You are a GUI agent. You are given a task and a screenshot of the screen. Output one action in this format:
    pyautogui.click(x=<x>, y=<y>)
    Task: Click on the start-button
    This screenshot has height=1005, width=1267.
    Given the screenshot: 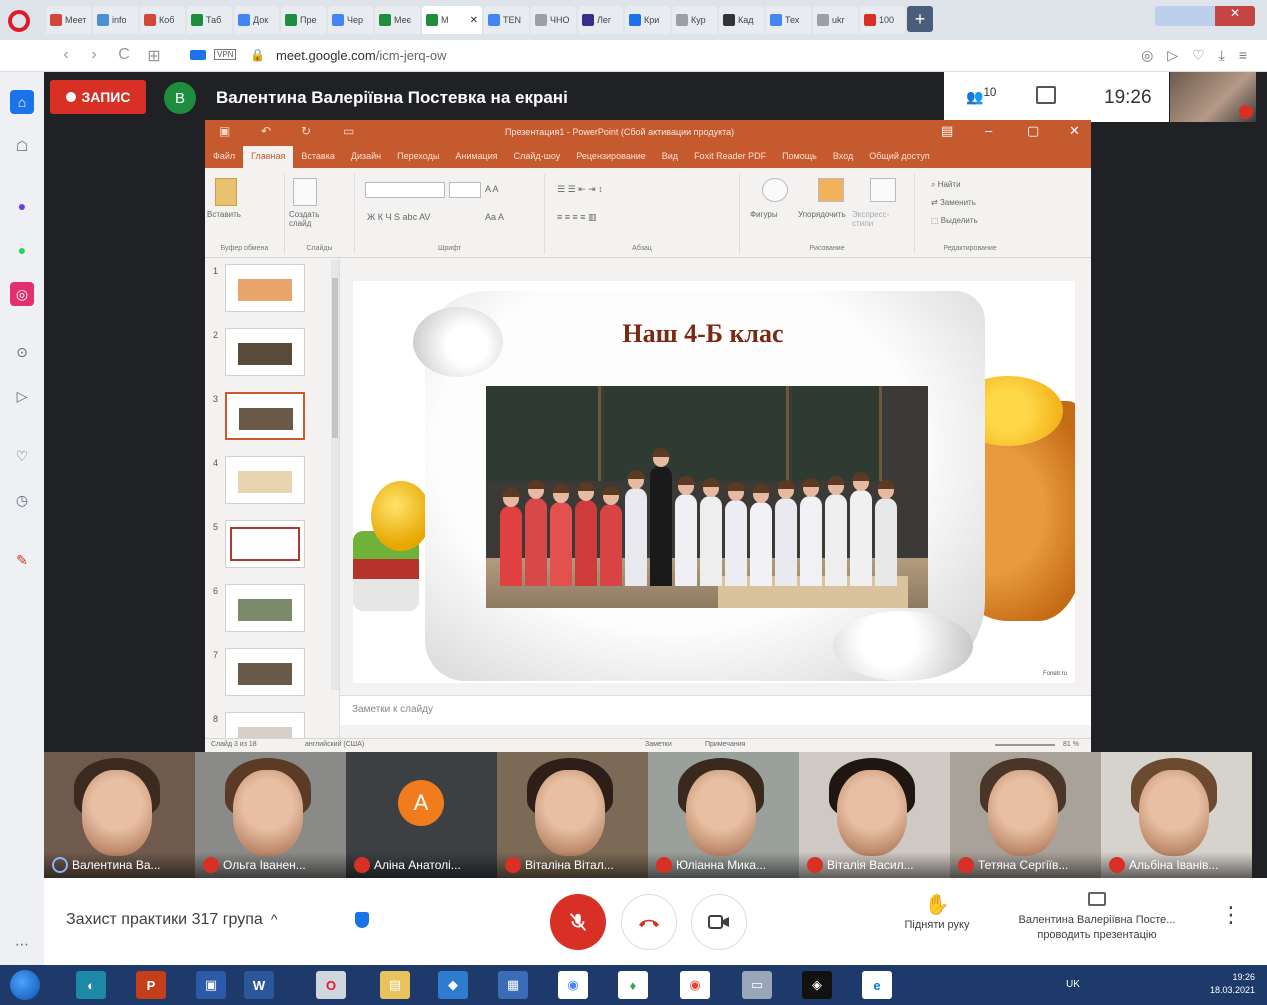 What is the action you would take?
    pyautogui.click(x=25, y=985)
    